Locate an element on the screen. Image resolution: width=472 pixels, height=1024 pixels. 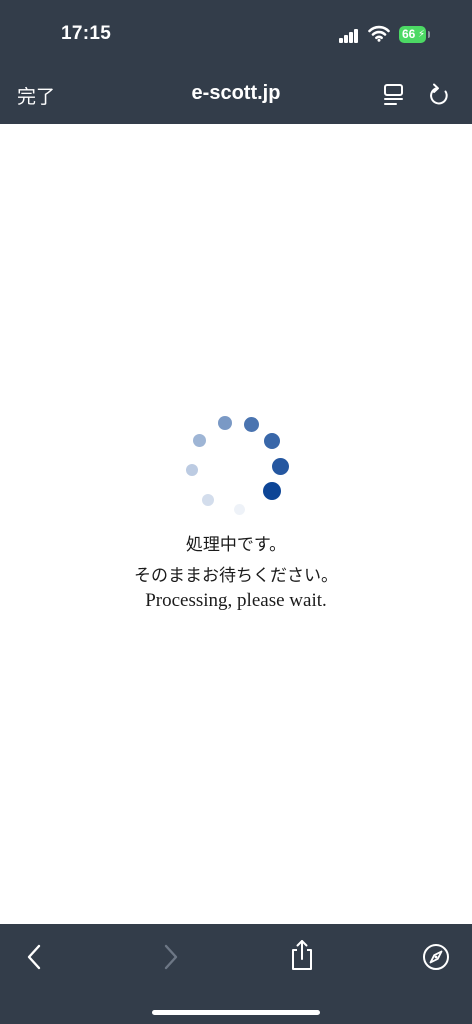
done-button: 完了 is located at coordinates (36, 95).